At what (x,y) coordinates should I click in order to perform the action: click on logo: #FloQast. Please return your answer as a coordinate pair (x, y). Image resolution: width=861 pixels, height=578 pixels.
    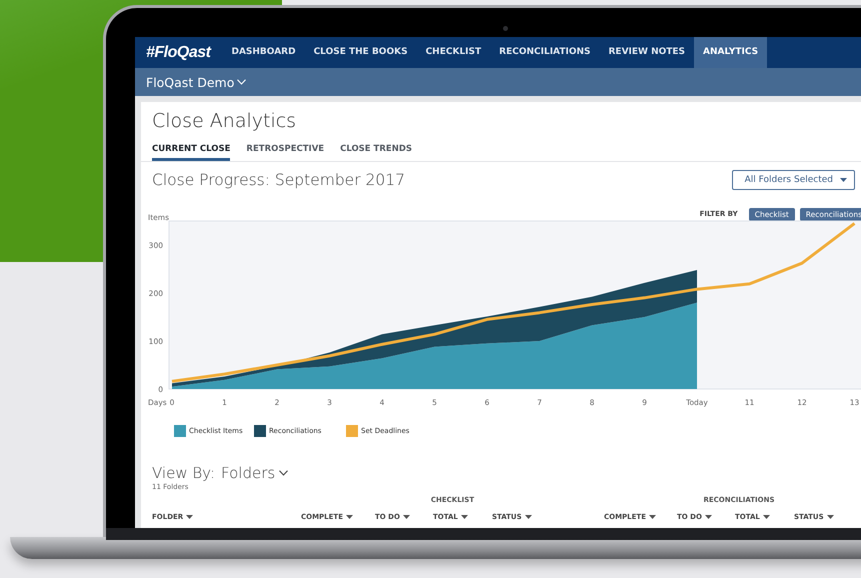
    Looking at the image, I should click on (178, 52).